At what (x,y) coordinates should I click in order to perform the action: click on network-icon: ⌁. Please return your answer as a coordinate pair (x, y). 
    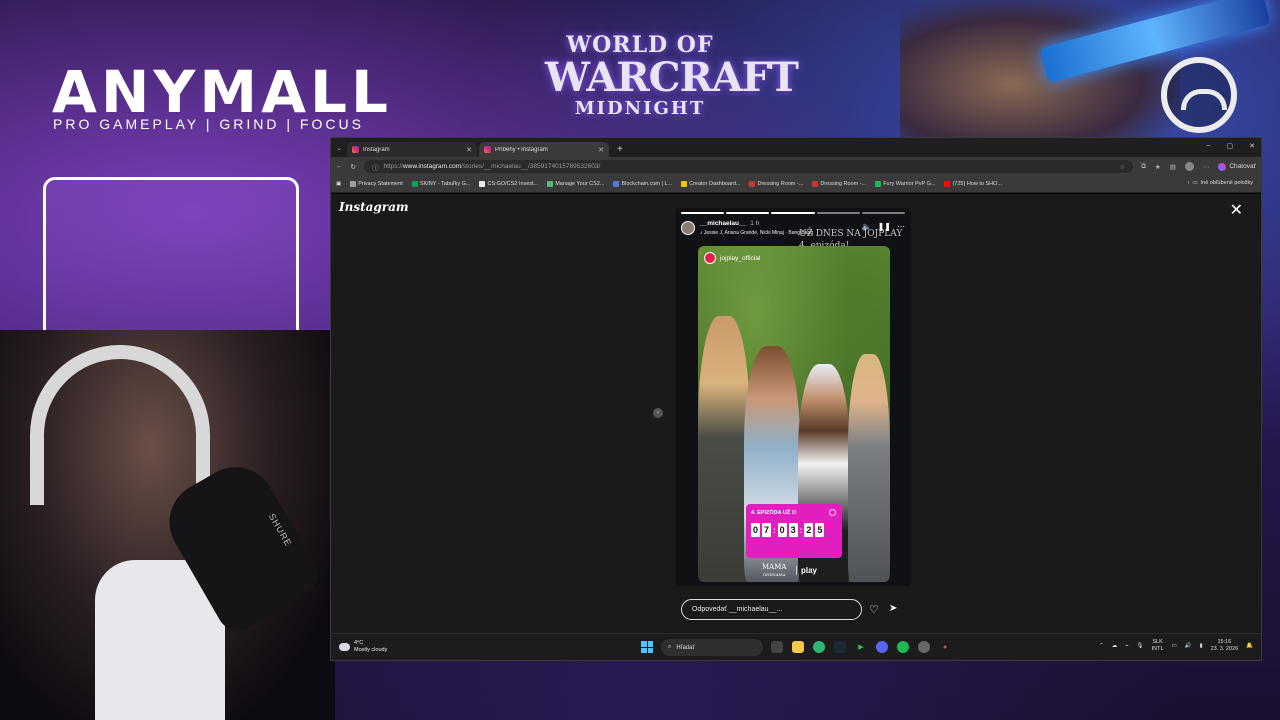
    Looking at the image, I should click on (1126, 646).